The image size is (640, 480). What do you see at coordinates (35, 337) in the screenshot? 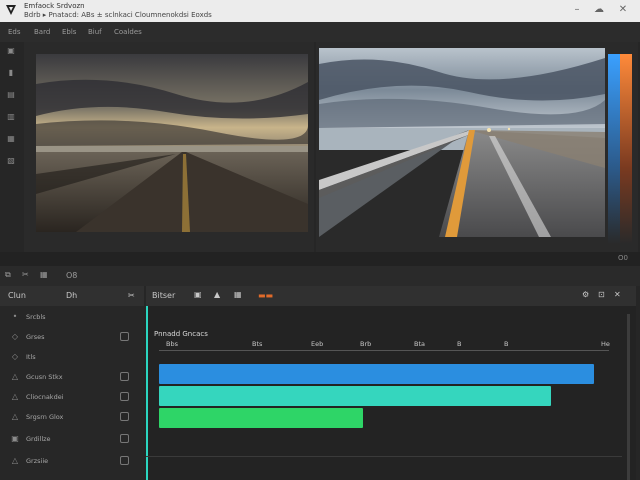
I see `track-label: Grses` at bounding box center [35, 337].